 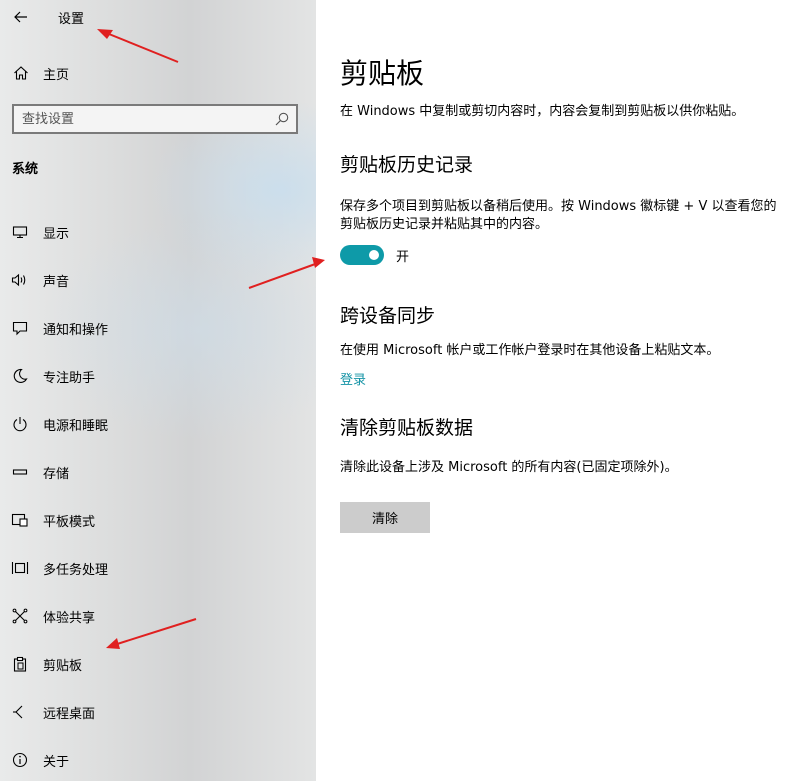 I want to click on sidebar-item-label: 剪贴板, so click(x=63, y=666).